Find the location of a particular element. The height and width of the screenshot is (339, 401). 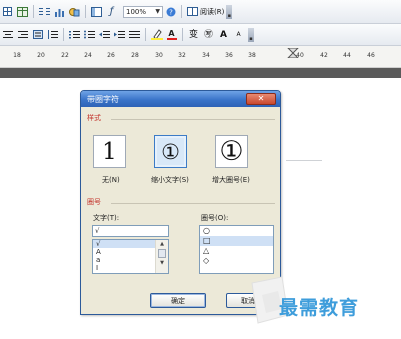

table-icon is located at coordinates (7, 12).